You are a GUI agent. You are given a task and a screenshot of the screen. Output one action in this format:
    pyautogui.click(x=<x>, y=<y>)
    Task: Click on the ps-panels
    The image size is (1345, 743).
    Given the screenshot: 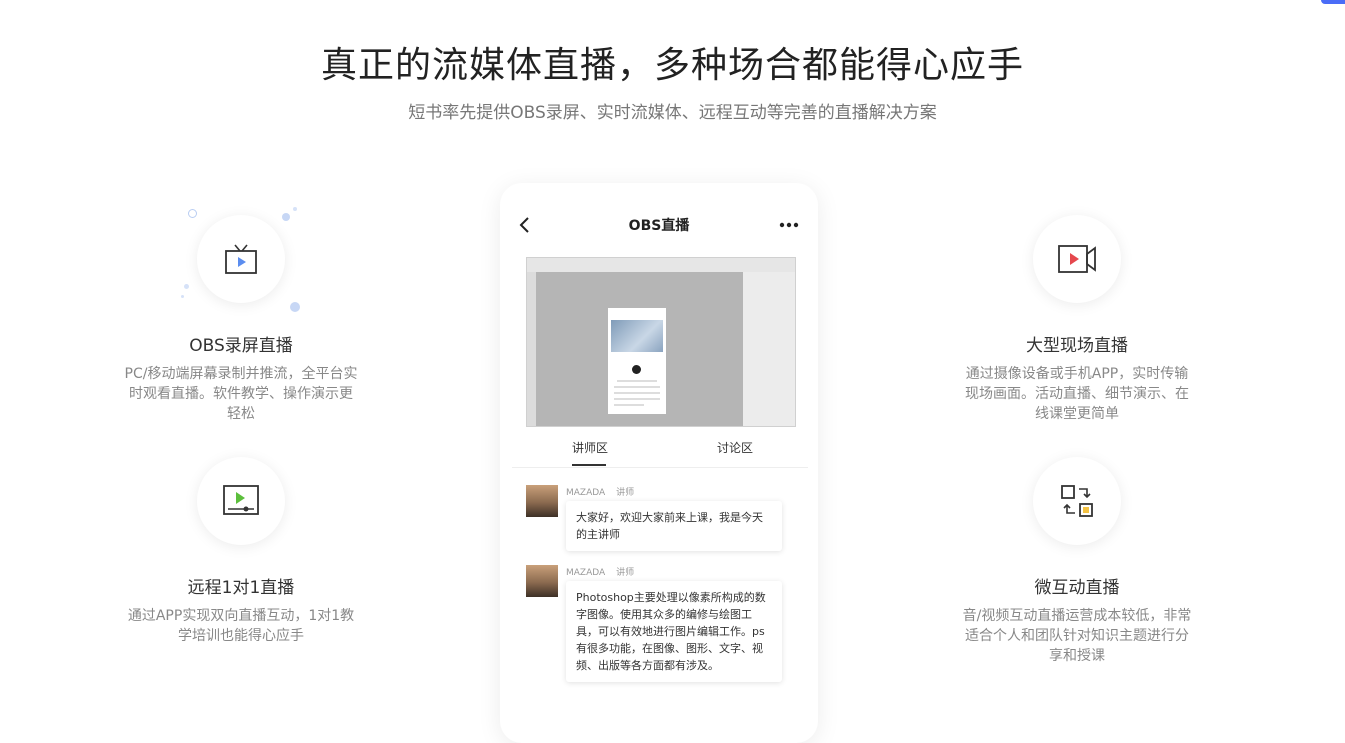 What is the action you would take?
    pyautogui.click(x=769, y=349)
    